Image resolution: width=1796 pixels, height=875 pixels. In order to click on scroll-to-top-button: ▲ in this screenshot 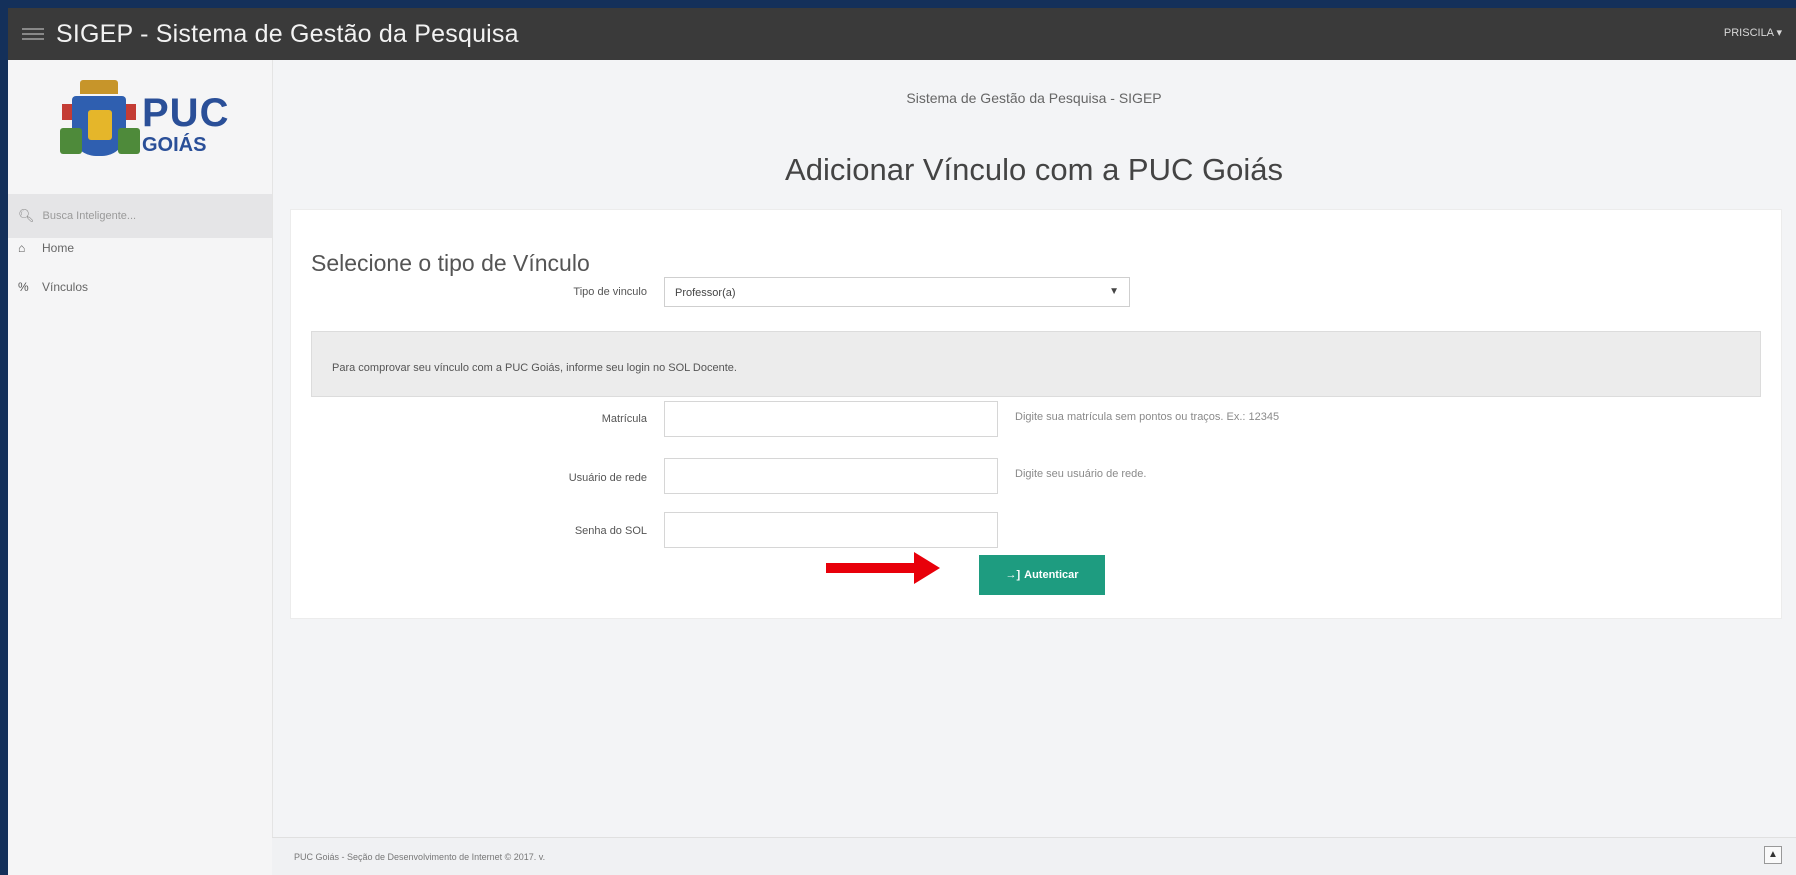, I will do `click(1773, 855)`.